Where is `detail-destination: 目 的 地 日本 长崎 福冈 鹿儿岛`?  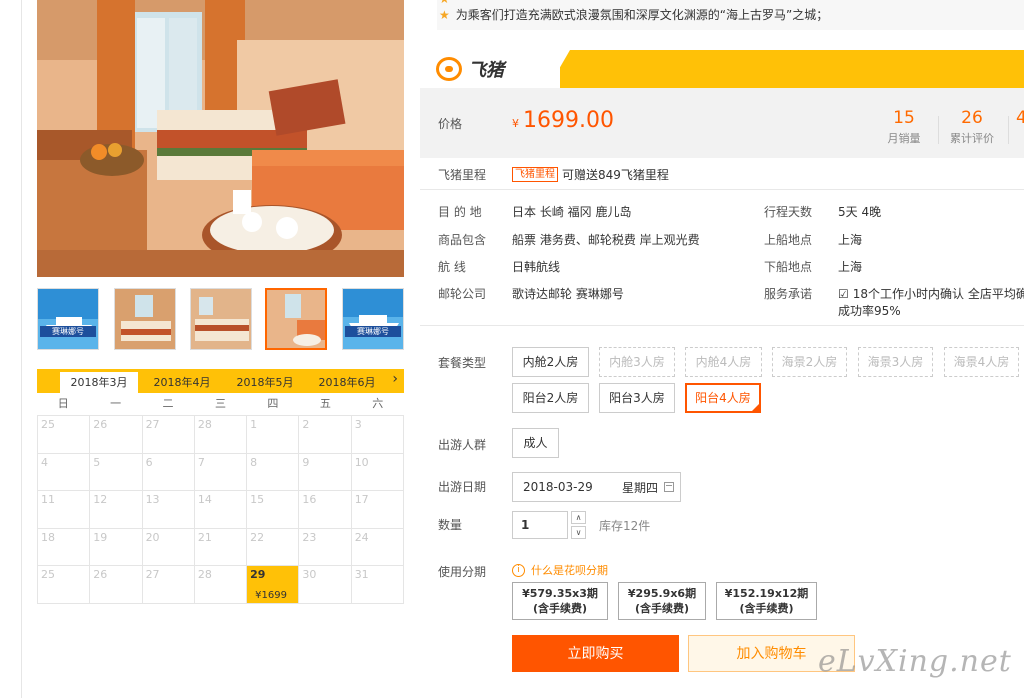 detail-destination: 目 的 地 日本 长崎 福冈 鹿儿岛 is located at coordinates (534, 211).